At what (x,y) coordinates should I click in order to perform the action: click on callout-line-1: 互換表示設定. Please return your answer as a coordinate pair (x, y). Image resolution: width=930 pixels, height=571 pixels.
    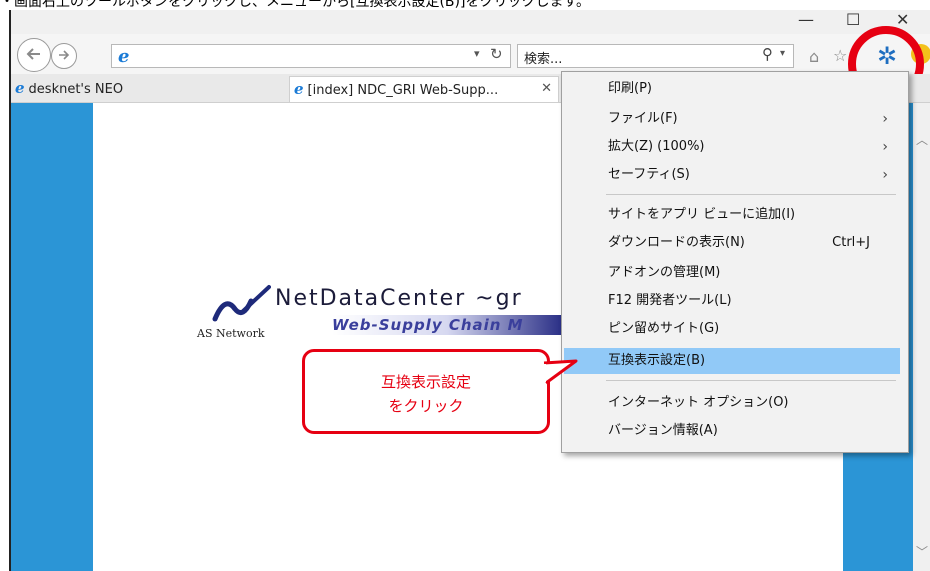
    Looking at the image, I should click on (425, 382).